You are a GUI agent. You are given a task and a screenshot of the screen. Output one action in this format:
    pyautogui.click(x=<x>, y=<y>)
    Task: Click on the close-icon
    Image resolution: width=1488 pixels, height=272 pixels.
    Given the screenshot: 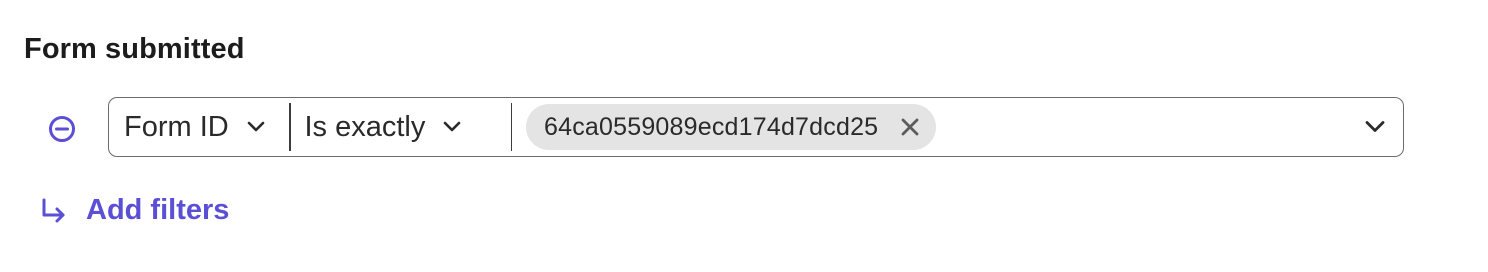 What is the action you would take?
    pyautogui.click(x=910, y=127)
    